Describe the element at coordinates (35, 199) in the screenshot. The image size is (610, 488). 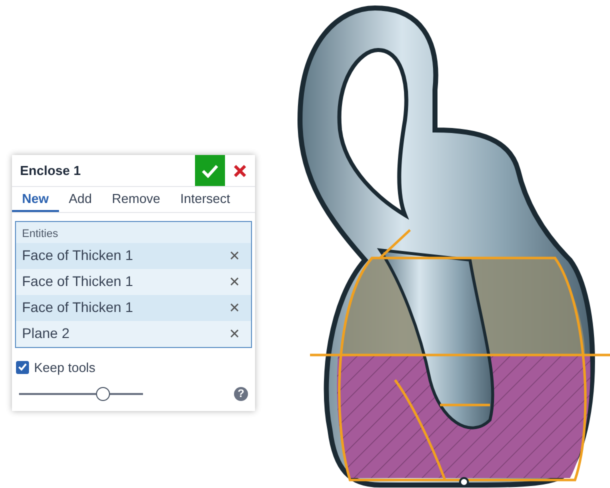
I see `mode-tab: New` at that location.